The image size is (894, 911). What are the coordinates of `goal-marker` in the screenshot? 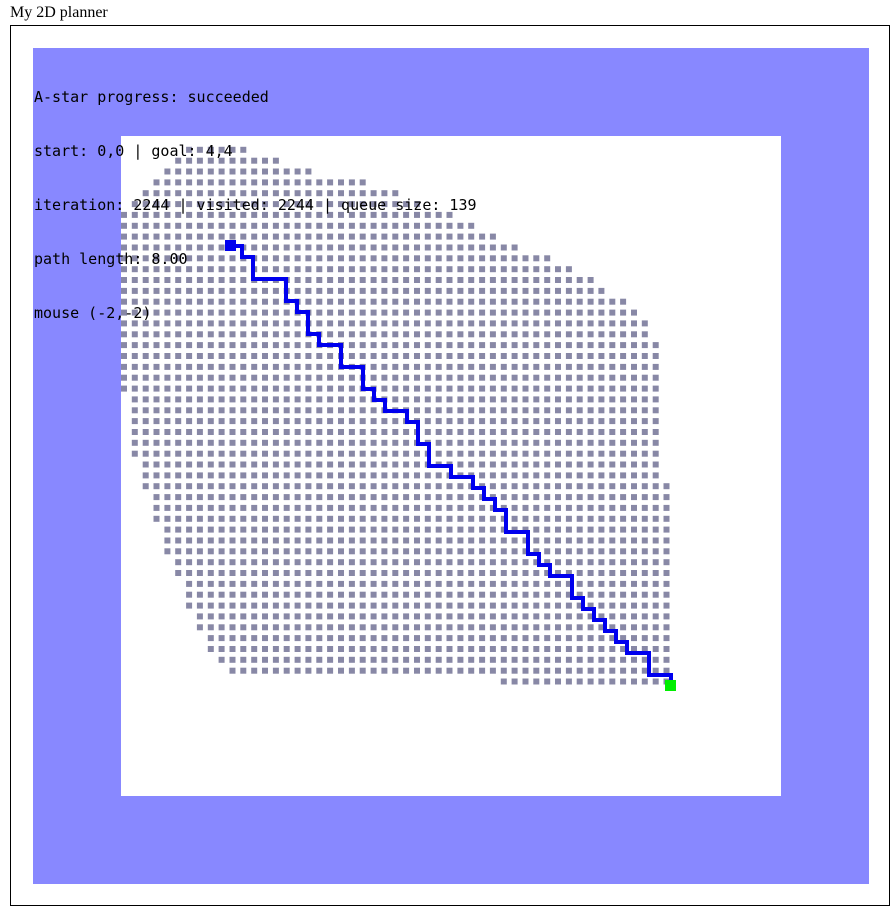 It's located at (670, 685).